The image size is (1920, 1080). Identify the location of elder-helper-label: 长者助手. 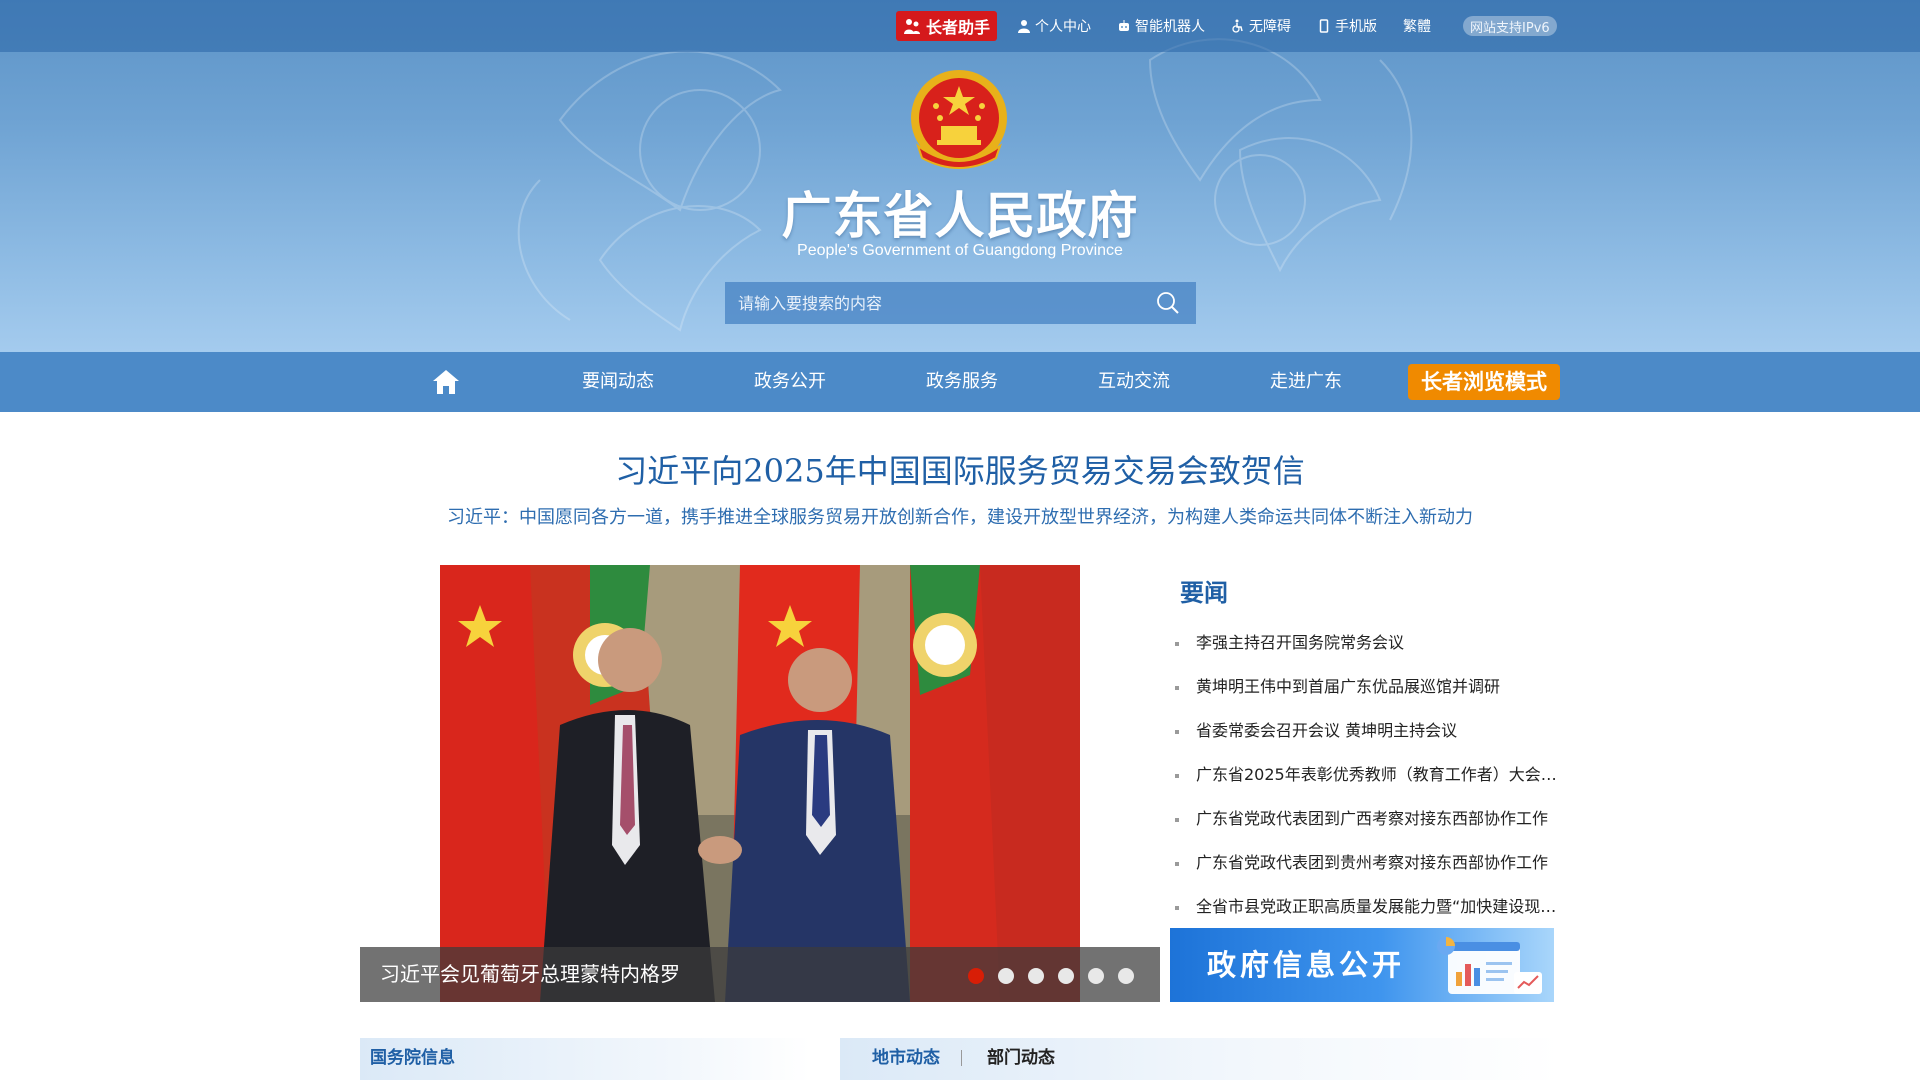
(958, 27).